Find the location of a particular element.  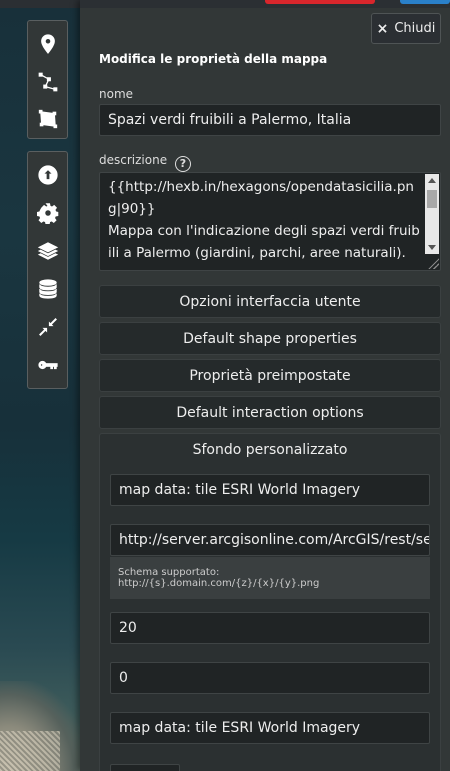

polygon-icon is located at coordinates (47, 119).